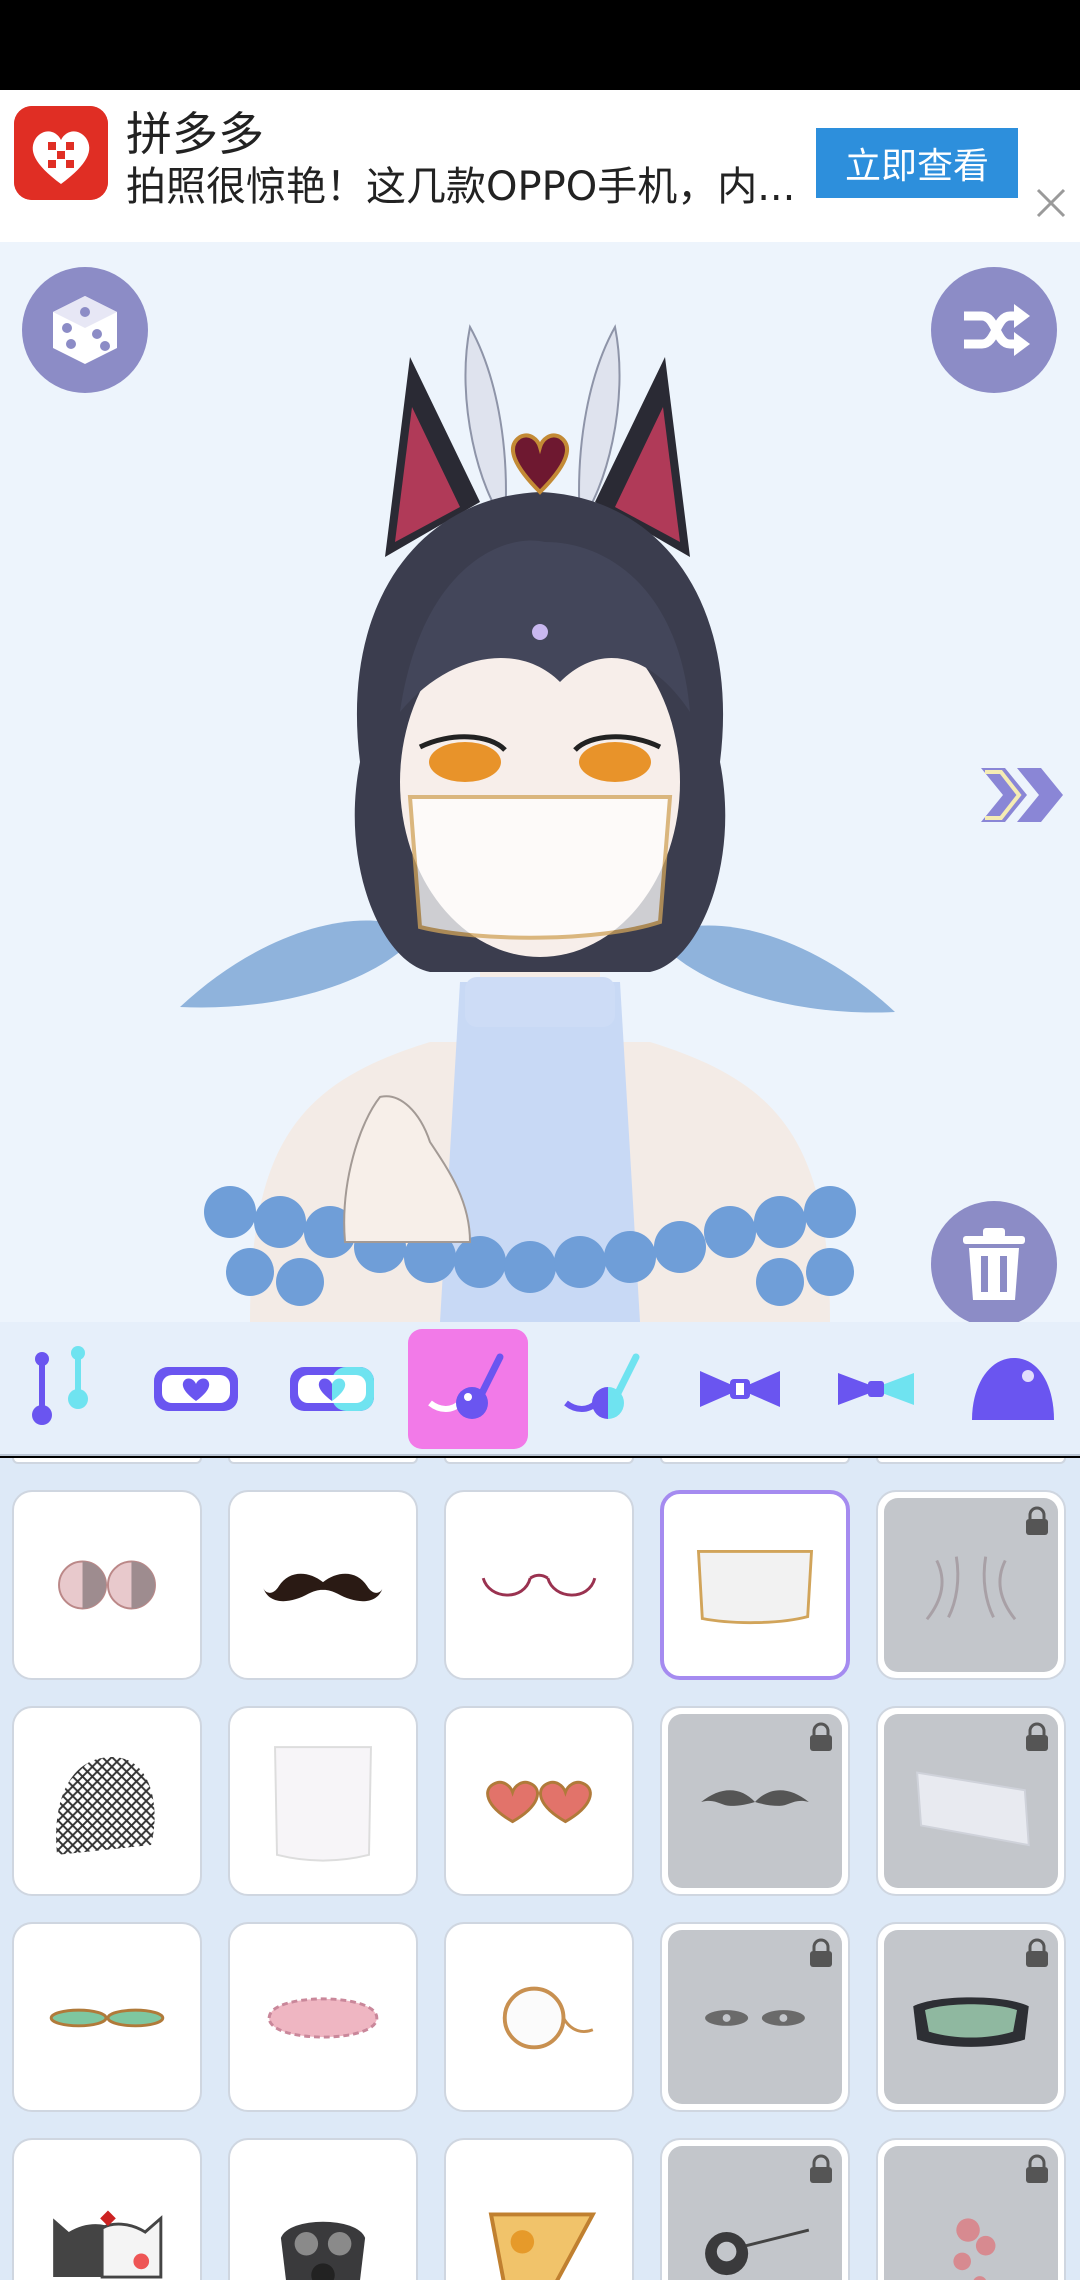  What do you see at coordinates (1022, 795) in the screenshot?
I see `double-chevron-right-icon` at bounding box center [1022, 795].